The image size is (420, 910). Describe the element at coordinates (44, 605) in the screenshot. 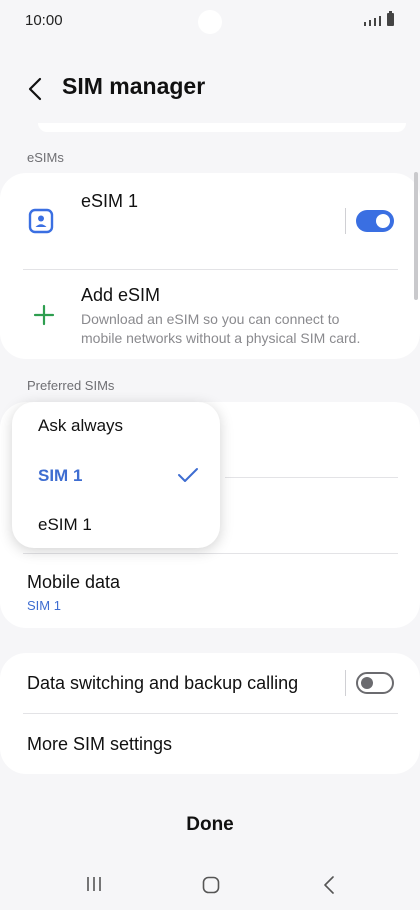

I see `mobile-data-value: SIM 1` at that location.